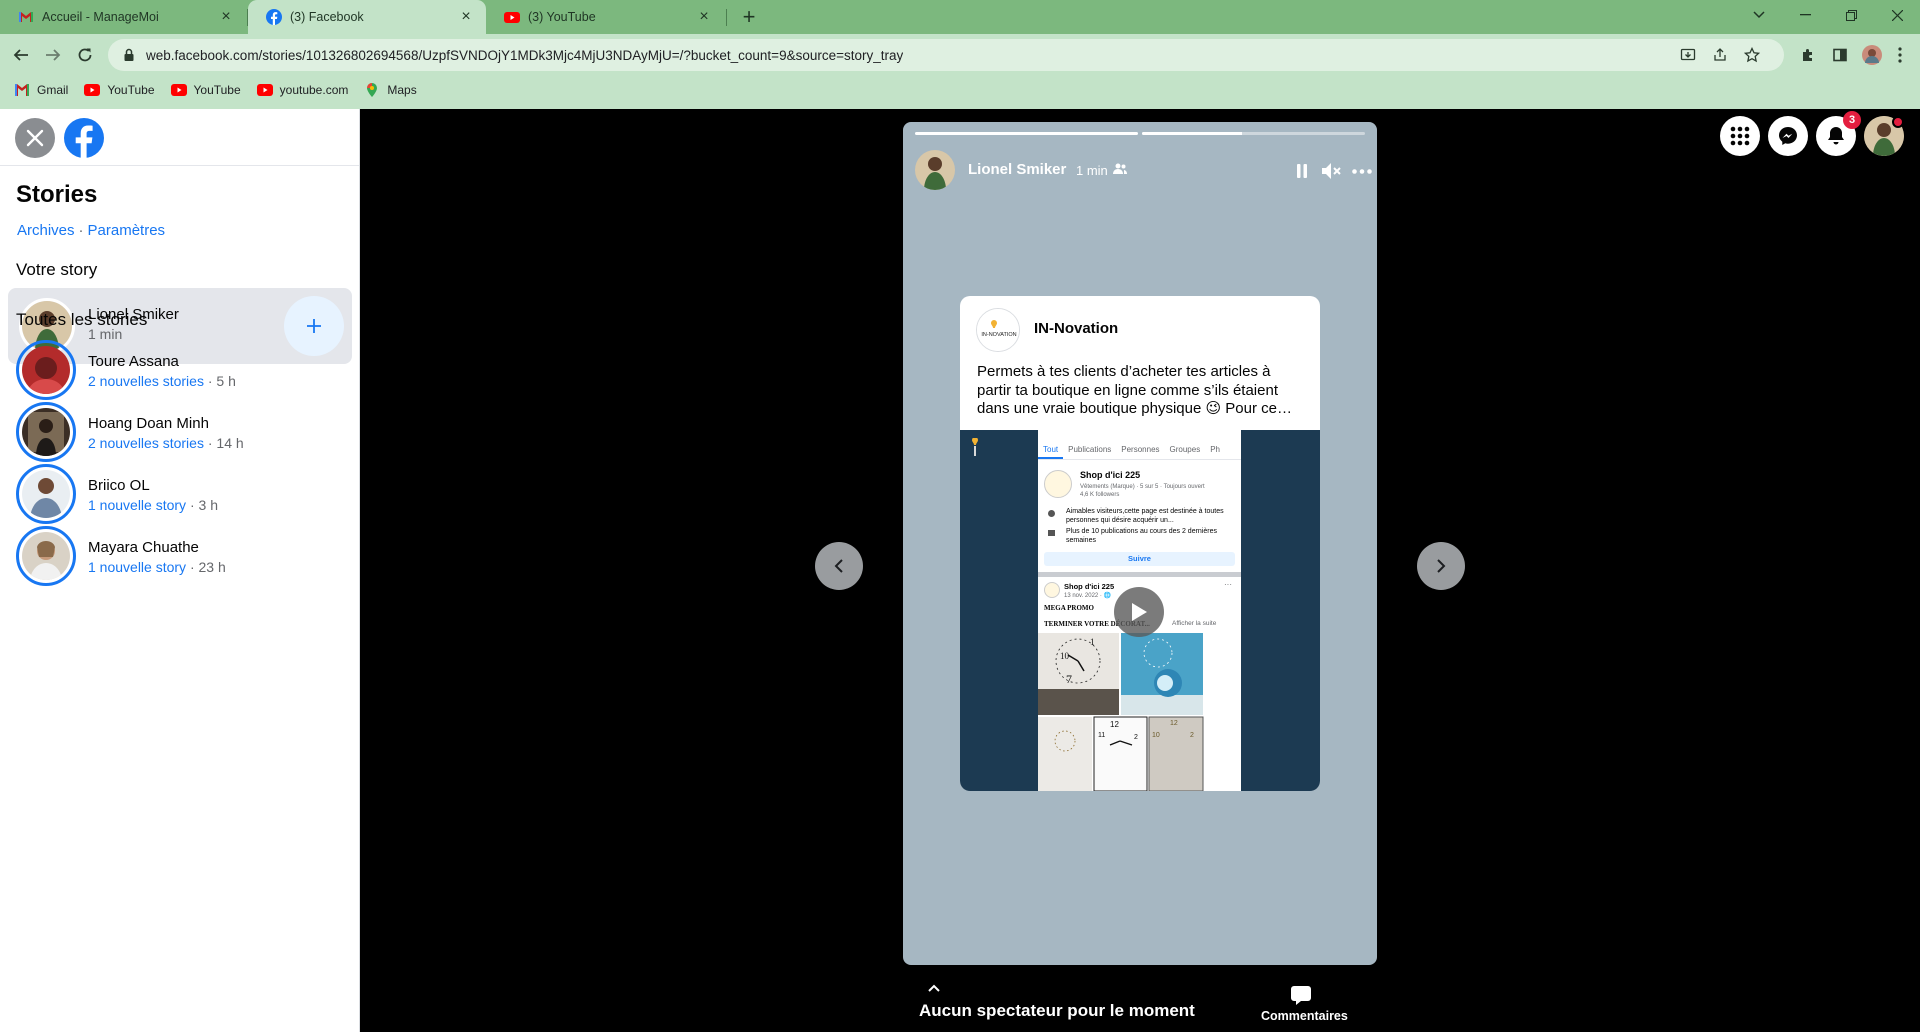 This screenshot has height=1032, width=1920. What do you see at coordinates (1139, 451) in the screenshot?
I see `screenshot-tabs: Tout Publications Personnes Groupes Ph` at bounding box center [1139, 451].